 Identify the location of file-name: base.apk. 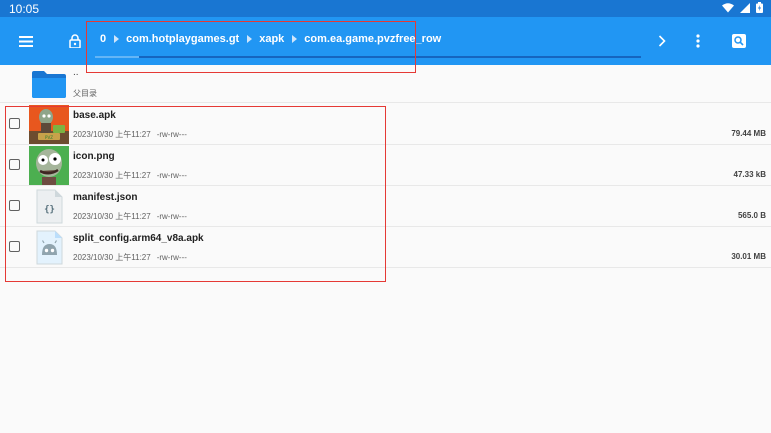
(94, 115).